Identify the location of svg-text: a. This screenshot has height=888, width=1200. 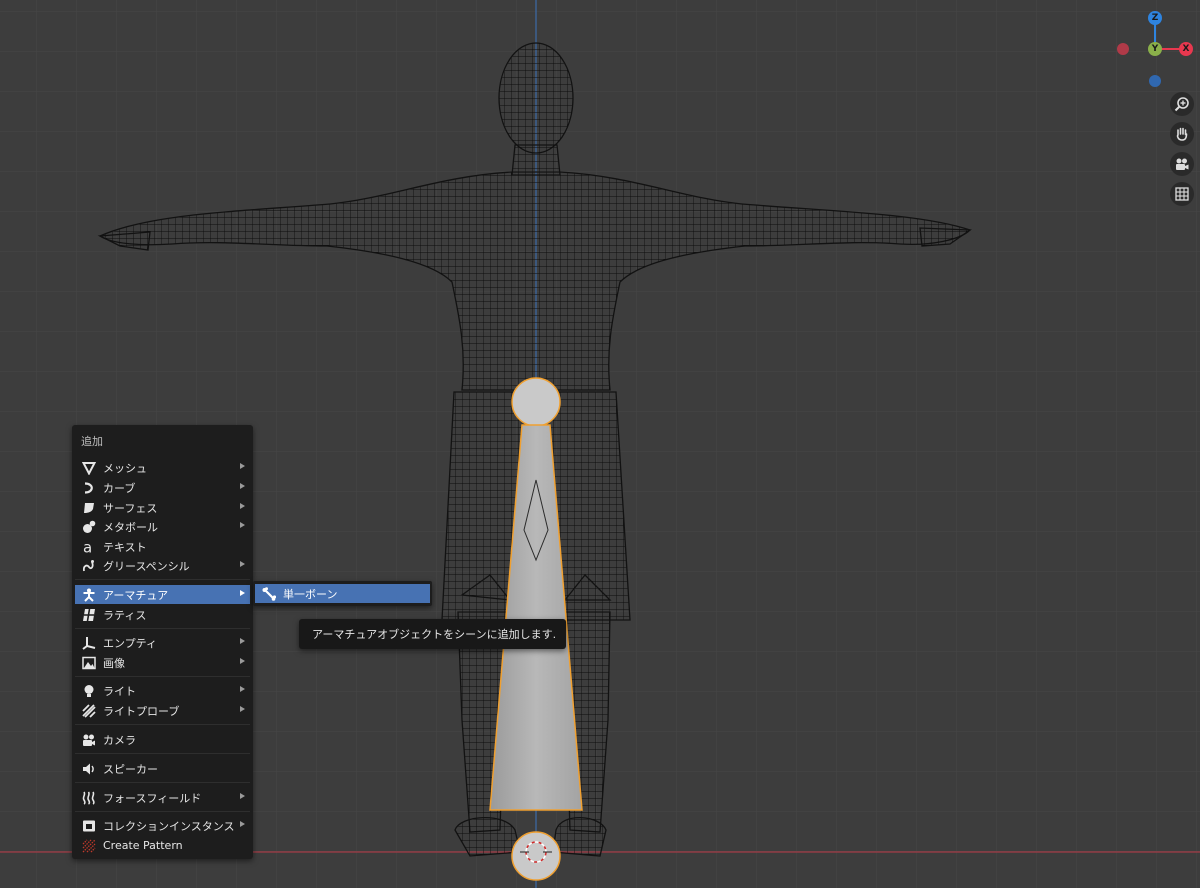
(87, 547).